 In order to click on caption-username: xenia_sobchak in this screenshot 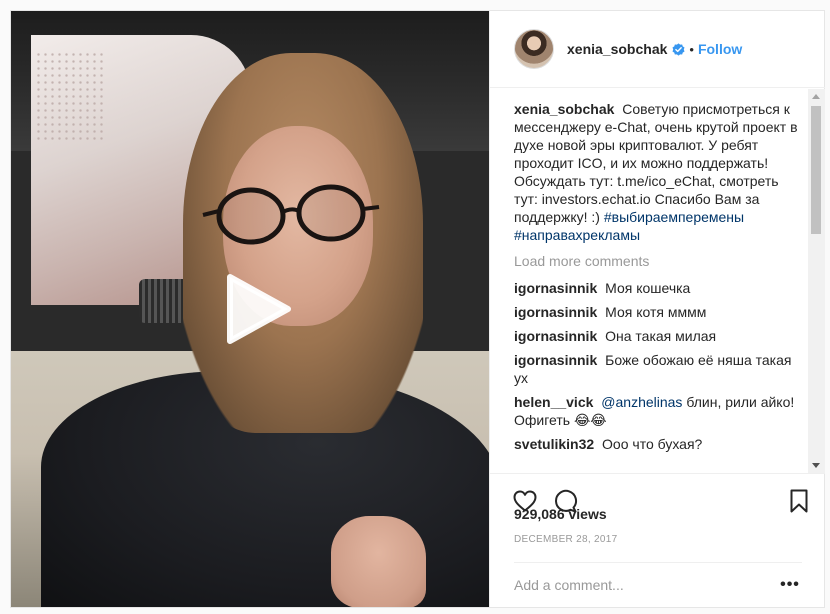, I will do `click(564, 109)`.